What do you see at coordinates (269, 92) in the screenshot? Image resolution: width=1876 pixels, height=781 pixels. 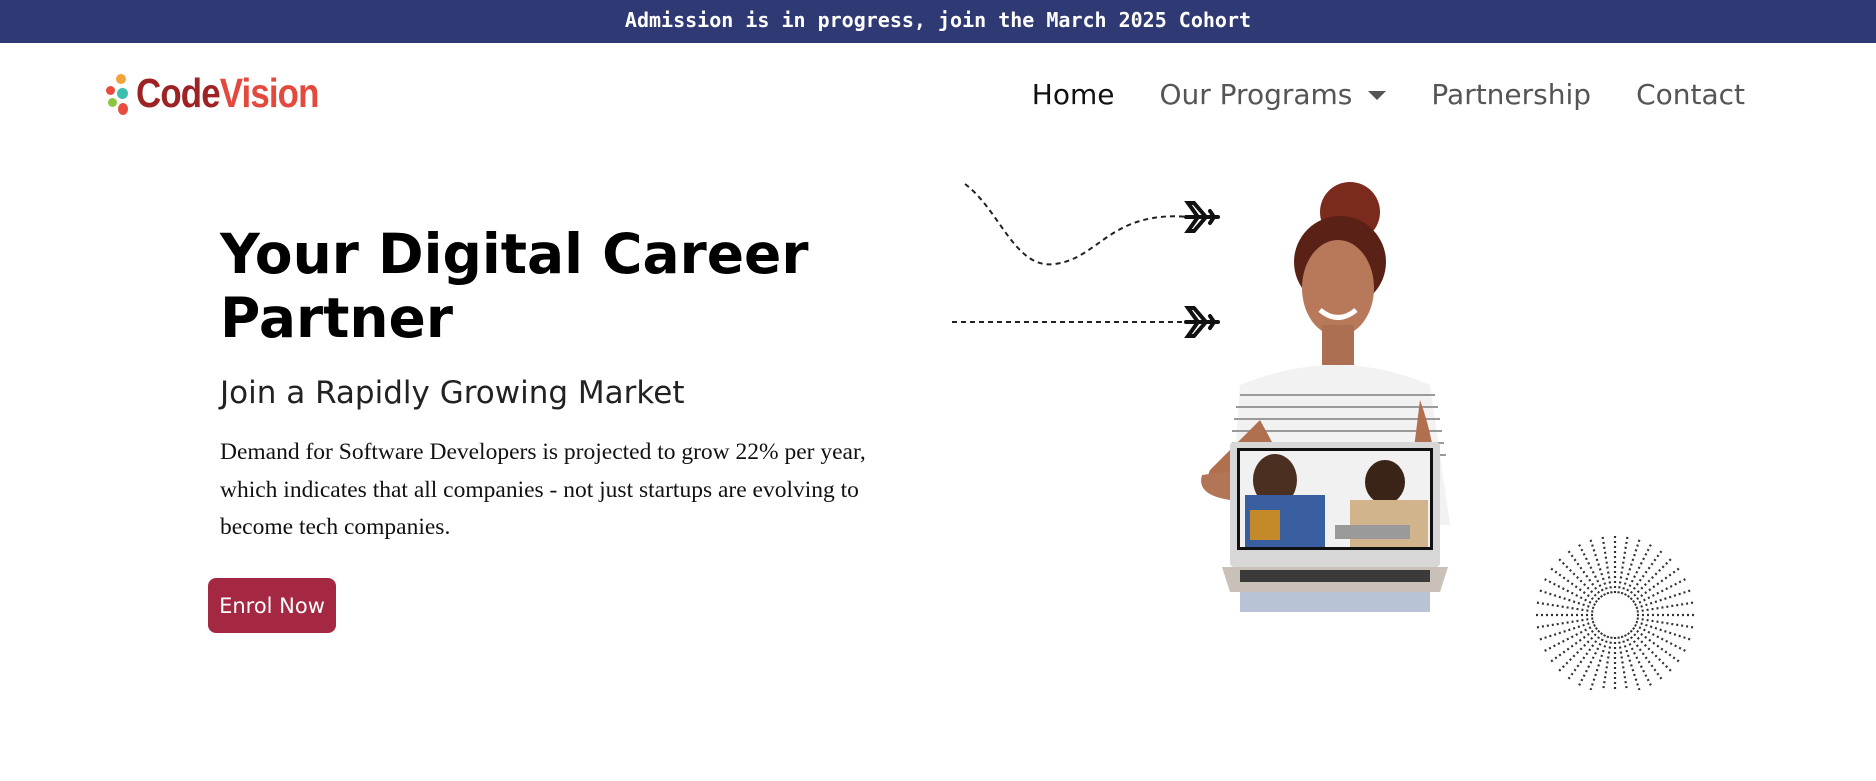 I see `logo-text-vision: Vision` at bounding box center [269, 92].